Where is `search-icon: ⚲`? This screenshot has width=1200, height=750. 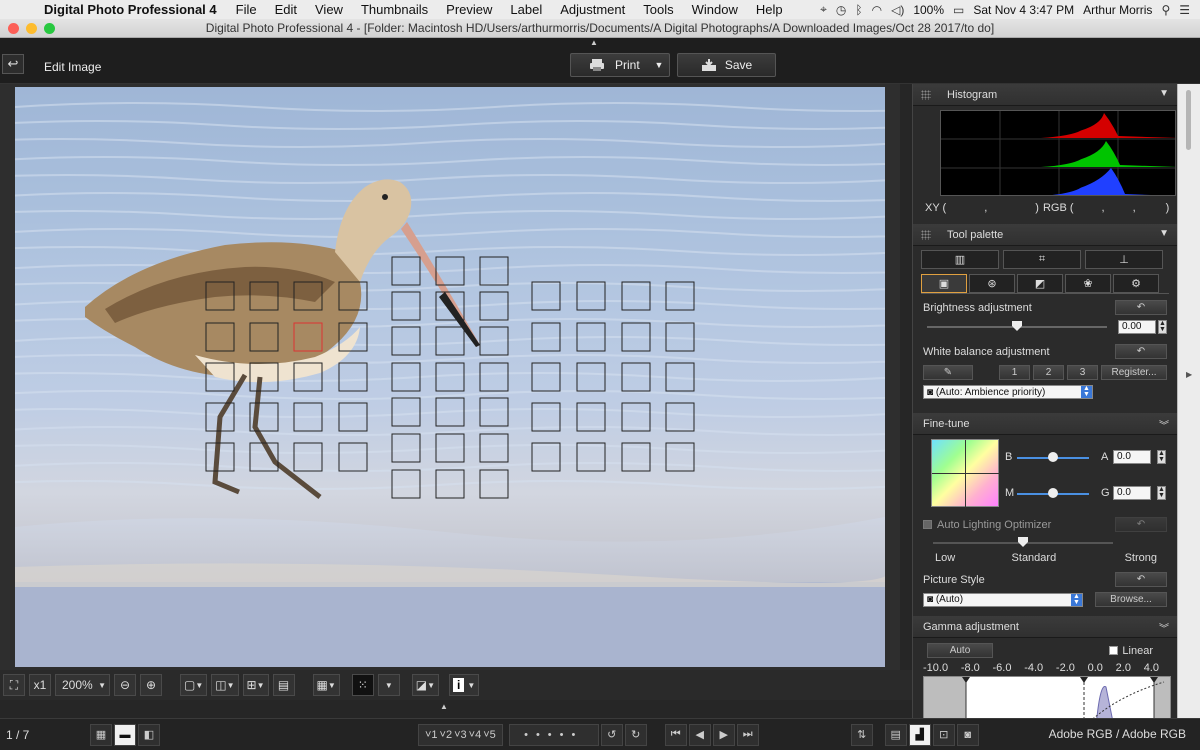
search-icon: ⚲ is located at coordinates (1165, 10).